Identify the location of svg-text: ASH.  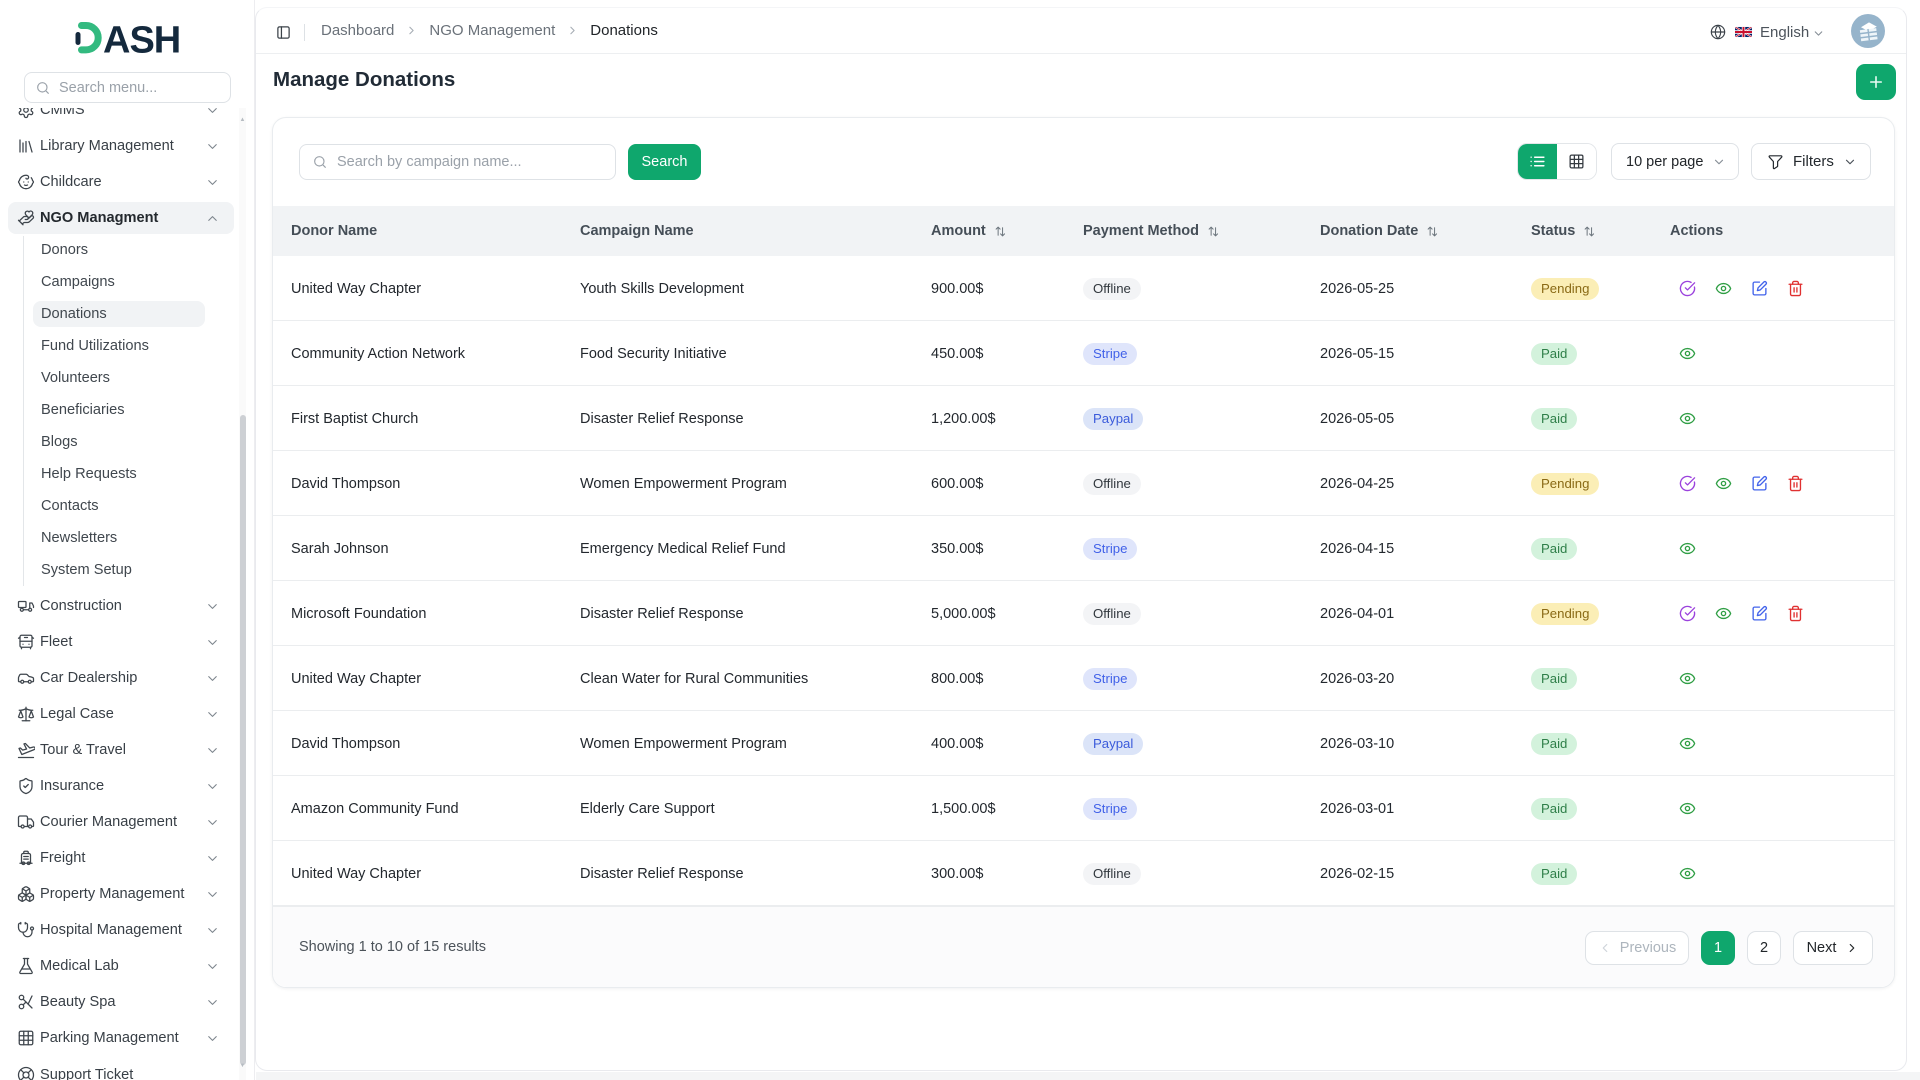
(141, 39).